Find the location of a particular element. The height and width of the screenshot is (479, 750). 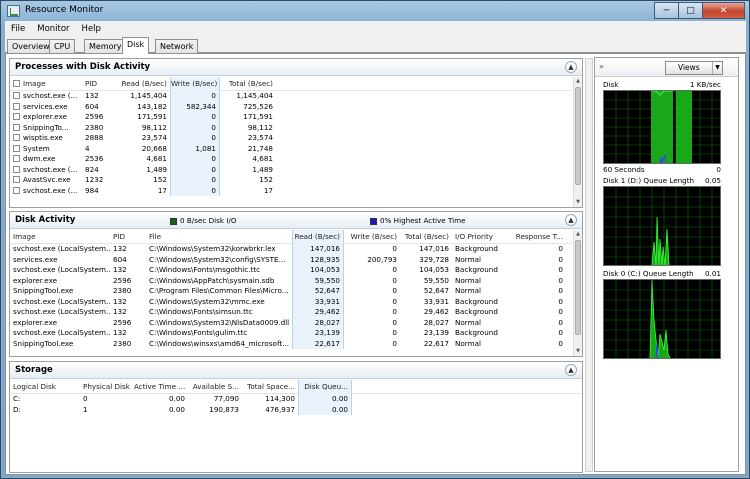

table-row: System 4 20,668 1,081 21,748 is located at coordinates (291, 148).